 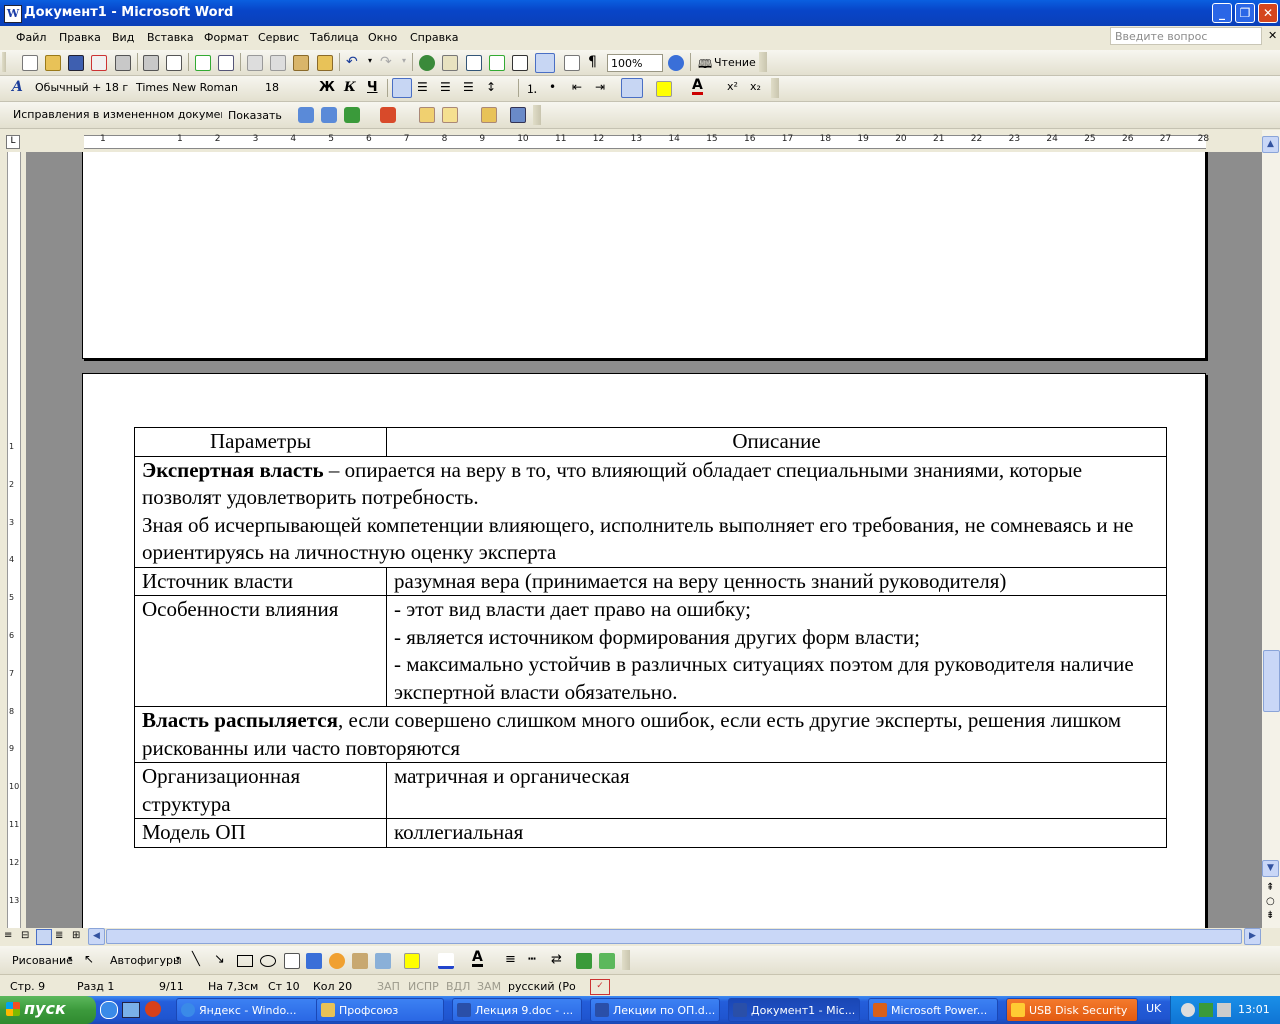 I want to click on ie-quicklaunch-icon, so click(x=109, y=1010).